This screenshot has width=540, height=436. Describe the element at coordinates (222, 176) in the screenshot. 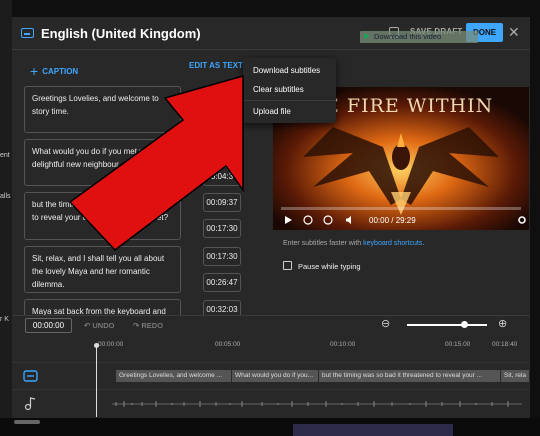

I see `caption-end-time: 00:04:37` at that location.